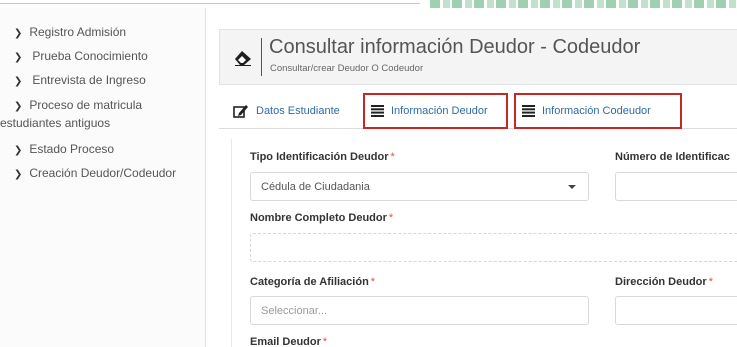  I want to click on tipo-identificacion-select: Cédula de Ciudadania, so click(419, 186).